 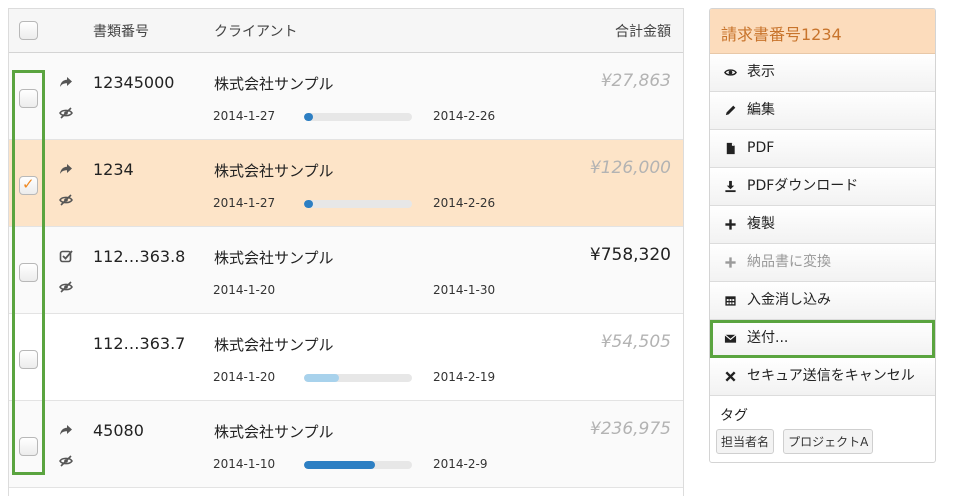 I want to click on panel-title: 請求書番号1234, so click(x=822, y=31).